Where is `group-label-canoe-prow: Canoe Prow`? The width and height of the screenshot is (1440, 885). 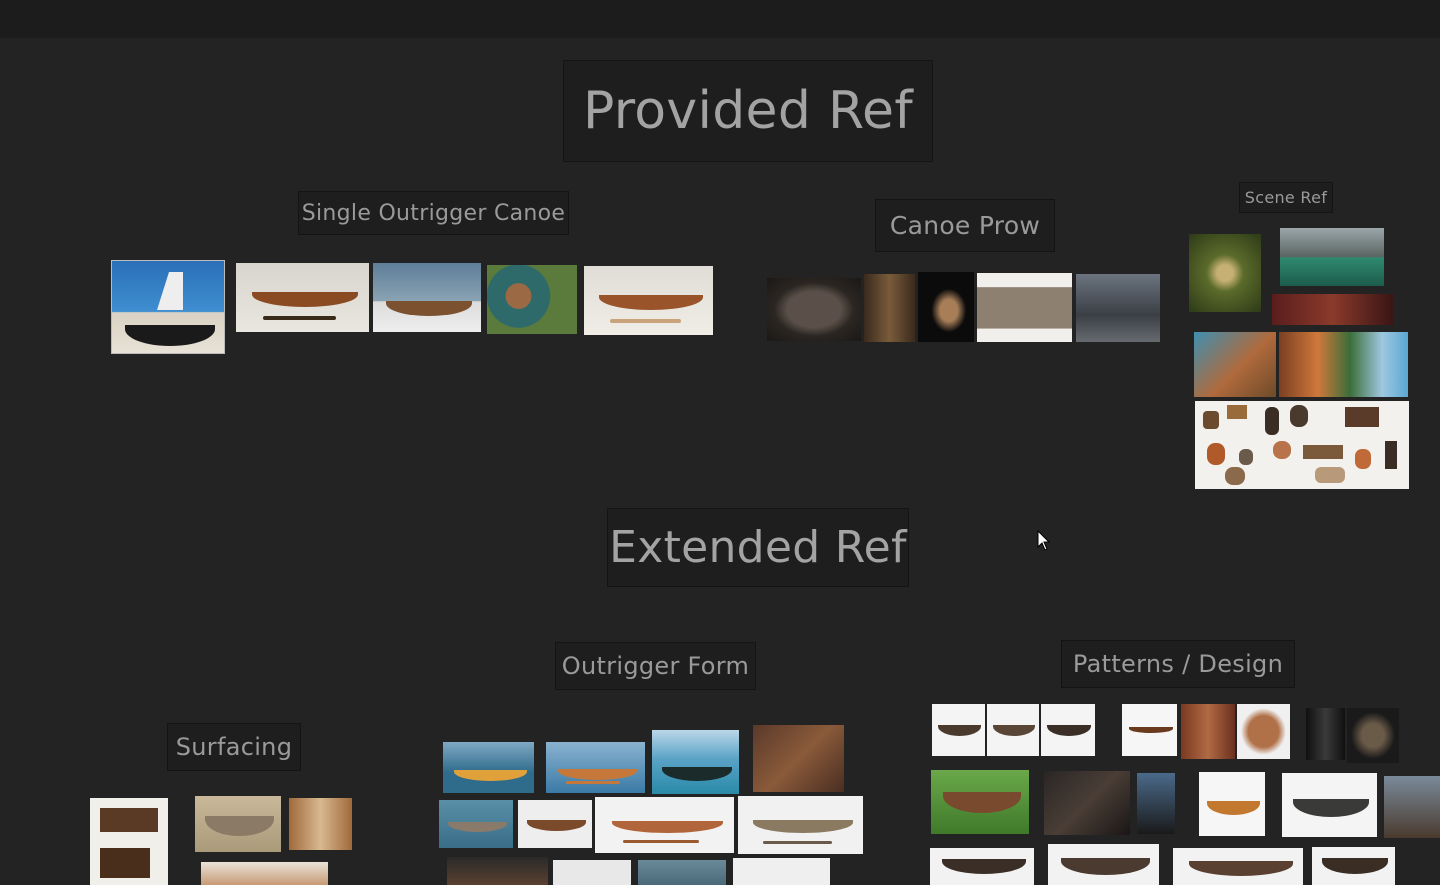 group-label-canoe-prow: Canoe Prow is located at coordinates (965, 225).